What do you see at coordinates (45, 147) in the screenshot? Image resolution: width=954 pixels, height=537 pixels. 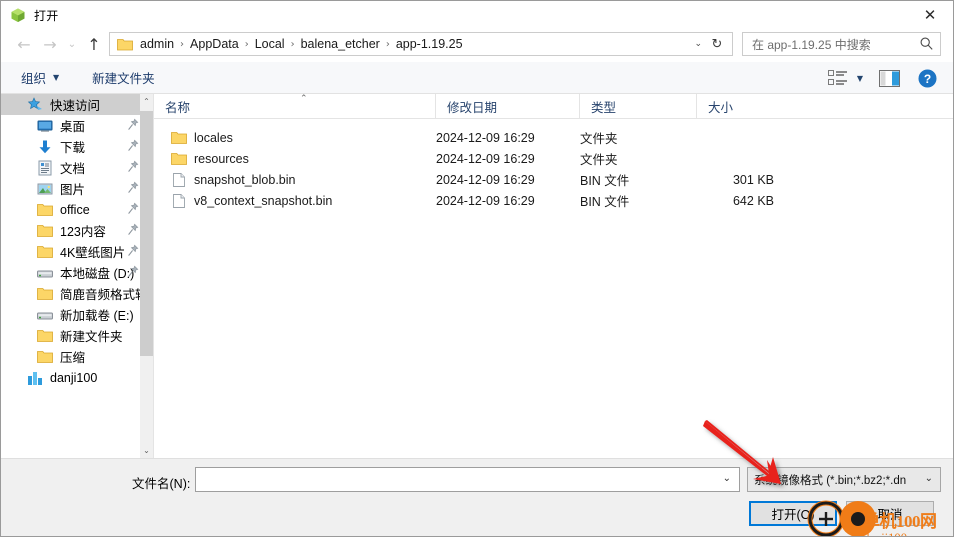 I see `download-icon` at bounding box center [45, 147].